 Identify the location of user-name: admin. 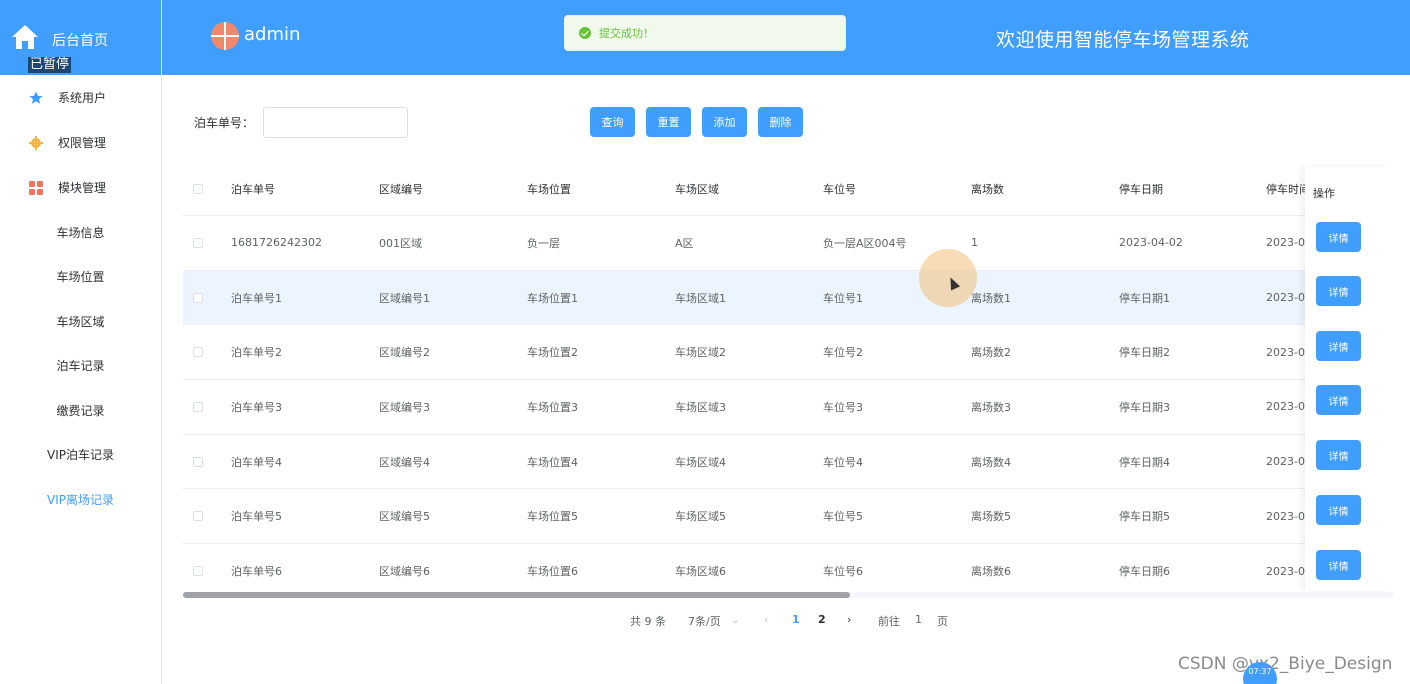
(272, 34).